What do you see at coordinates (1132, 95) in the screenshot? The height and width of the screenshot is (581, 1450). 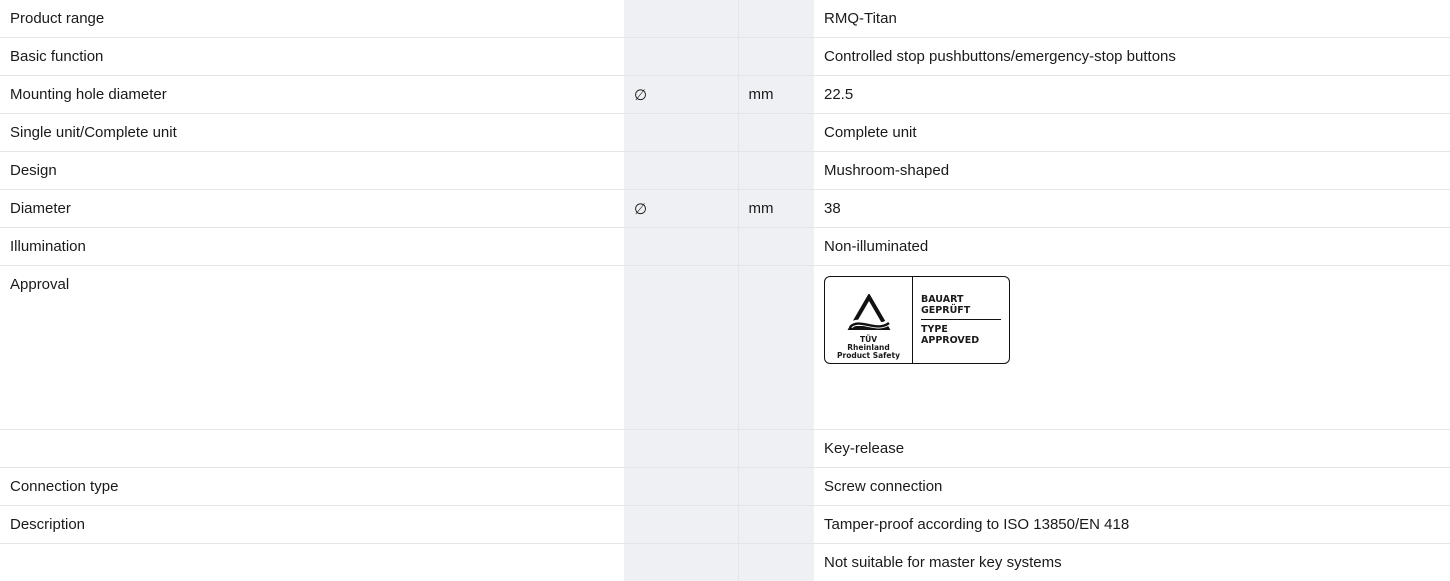 I see `row-value: 22.5` at bounding box center [1132, 95].